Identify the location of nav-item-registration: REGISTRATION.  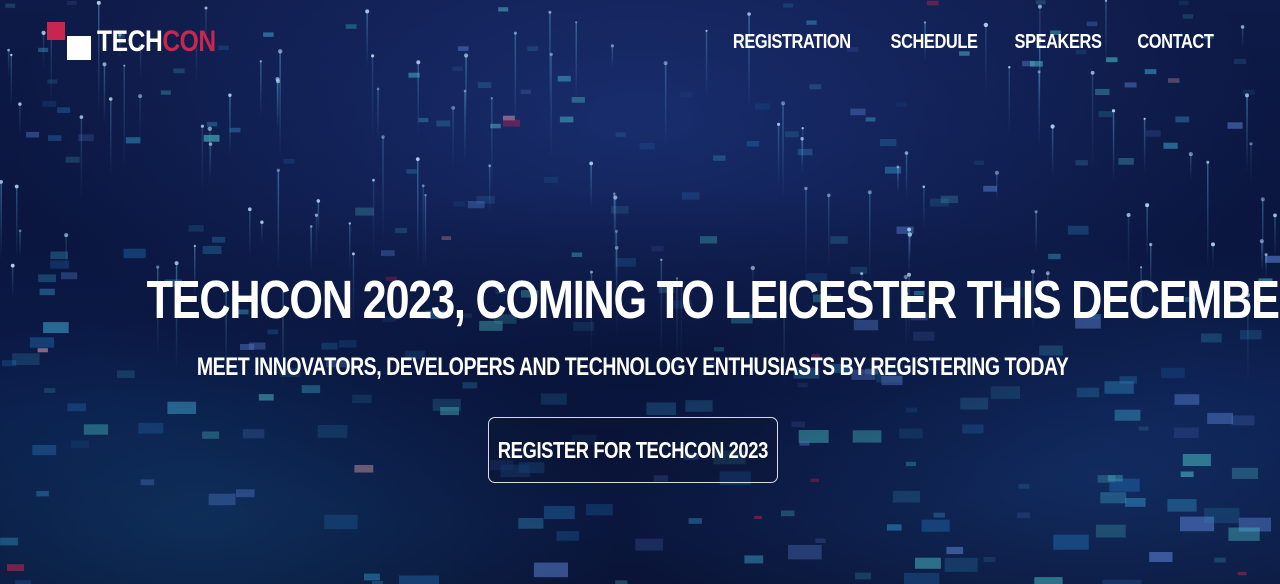
(791, 42).